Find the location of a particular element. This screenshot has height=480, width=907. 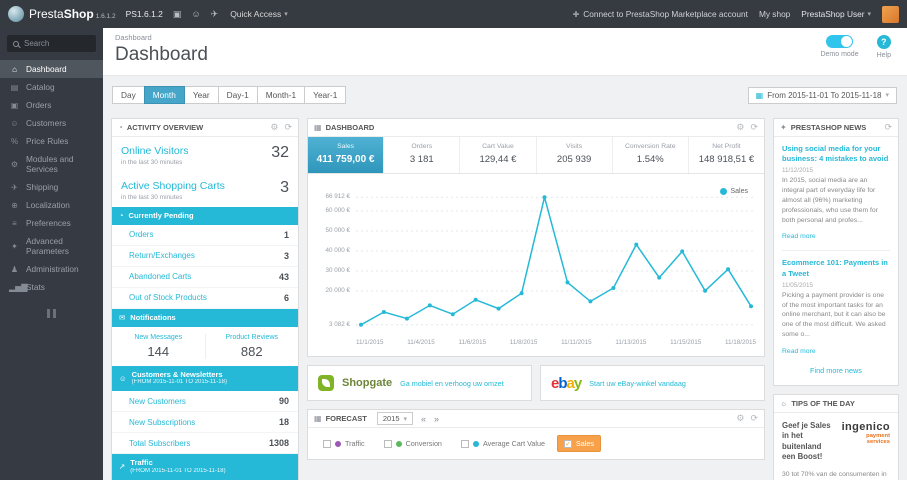

shopgate-promo: Shopgate Ga mobiel en verhoog uw omzet is located at coordinates (419, 383).